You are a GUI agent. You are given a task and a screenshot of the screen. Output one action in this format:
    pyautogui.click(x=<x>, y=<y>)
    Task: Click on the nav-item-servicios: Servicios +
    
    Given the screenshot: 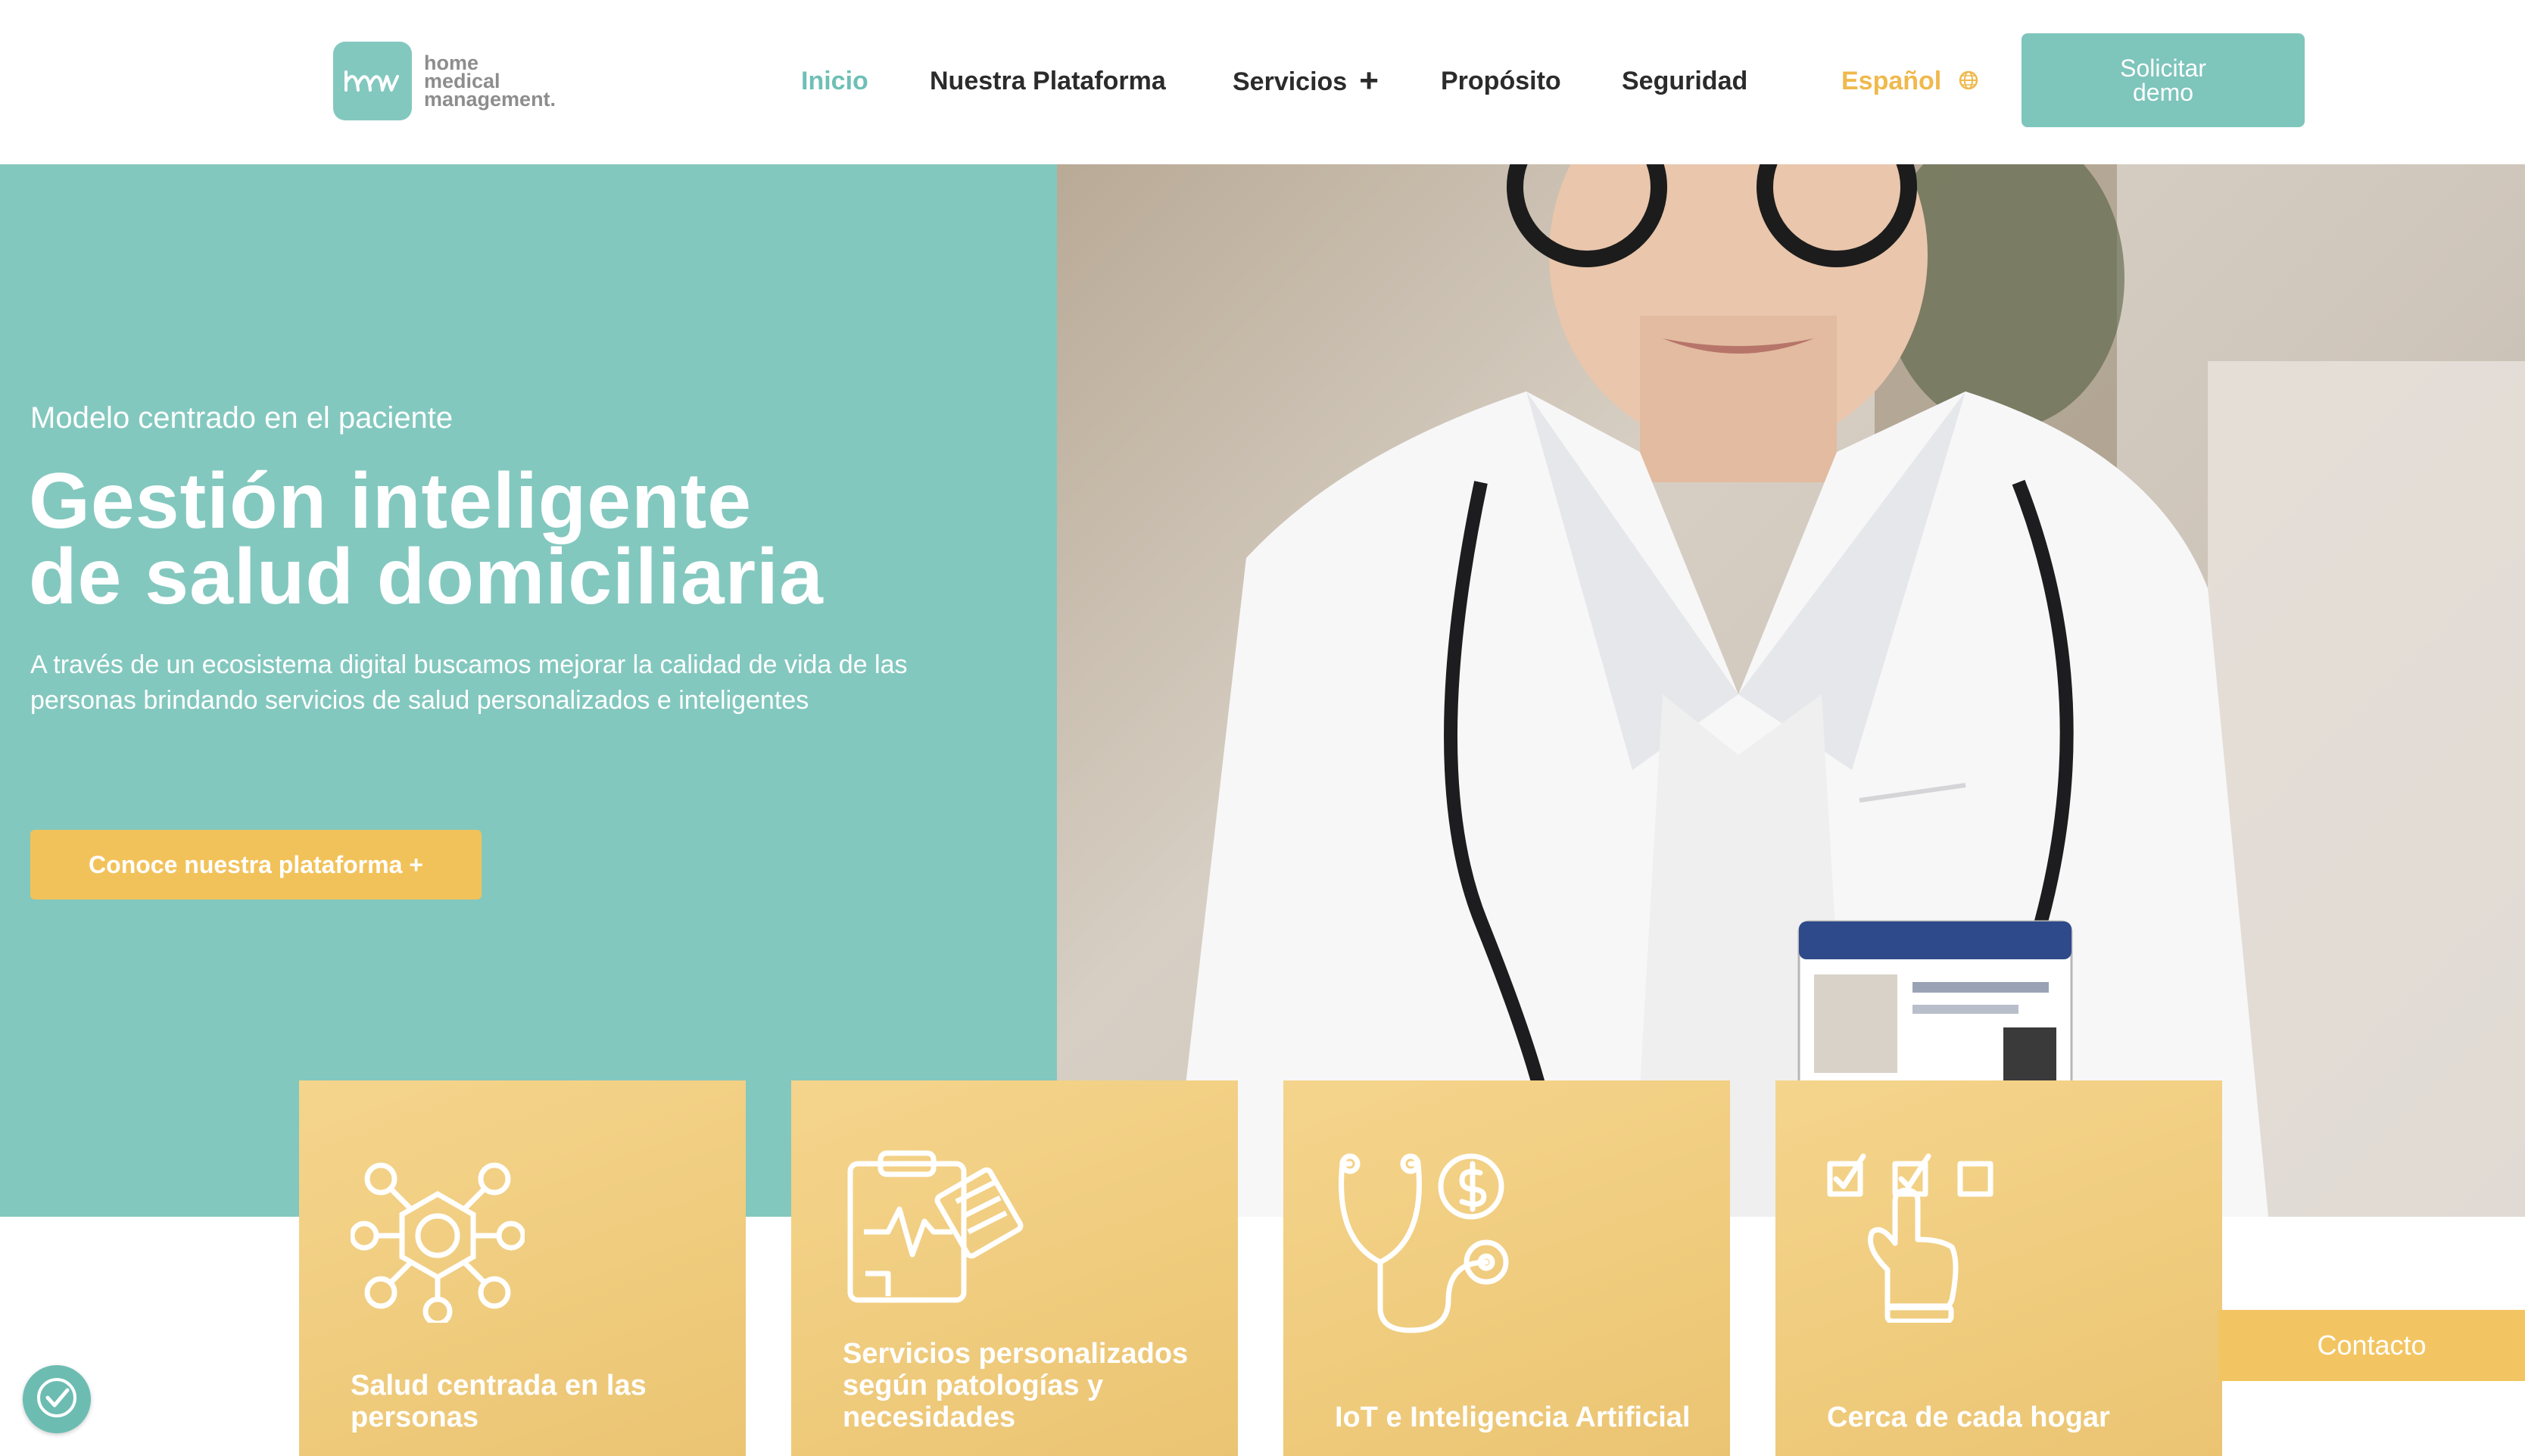 What is the action you would take?
    pyautogui.click(x=1306, y=81)
    